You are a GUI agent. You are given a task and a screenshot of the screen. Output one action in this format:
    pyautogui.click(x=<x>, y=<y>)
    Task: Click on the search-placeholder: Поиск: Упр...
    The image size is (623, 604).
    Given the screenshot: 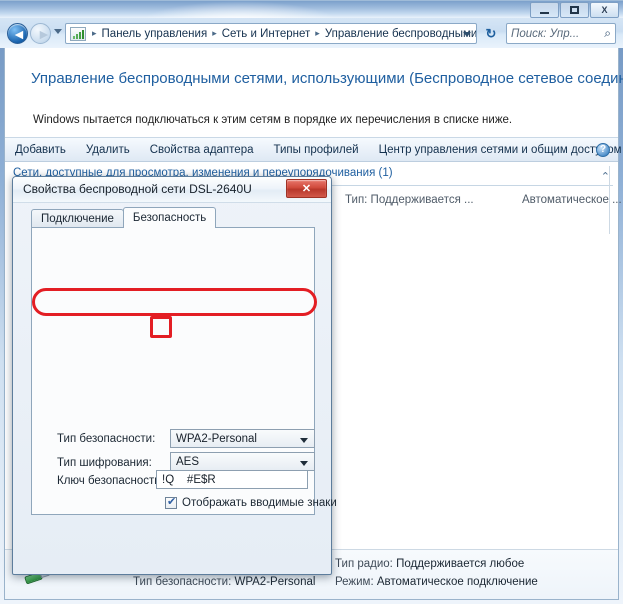 What is the action you would take?
    pyautogui.click(x=545, y=33)
    